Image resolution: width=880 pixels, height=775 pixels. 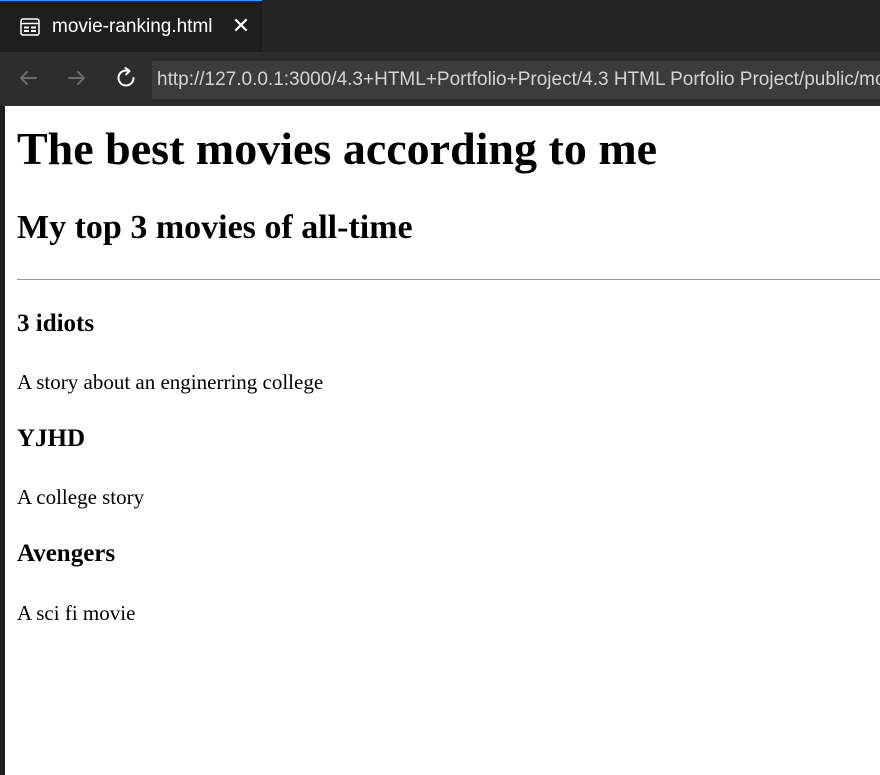 I want to click on page-subtitle: My top 3 movies of all-time, so click(x=215, y=227).